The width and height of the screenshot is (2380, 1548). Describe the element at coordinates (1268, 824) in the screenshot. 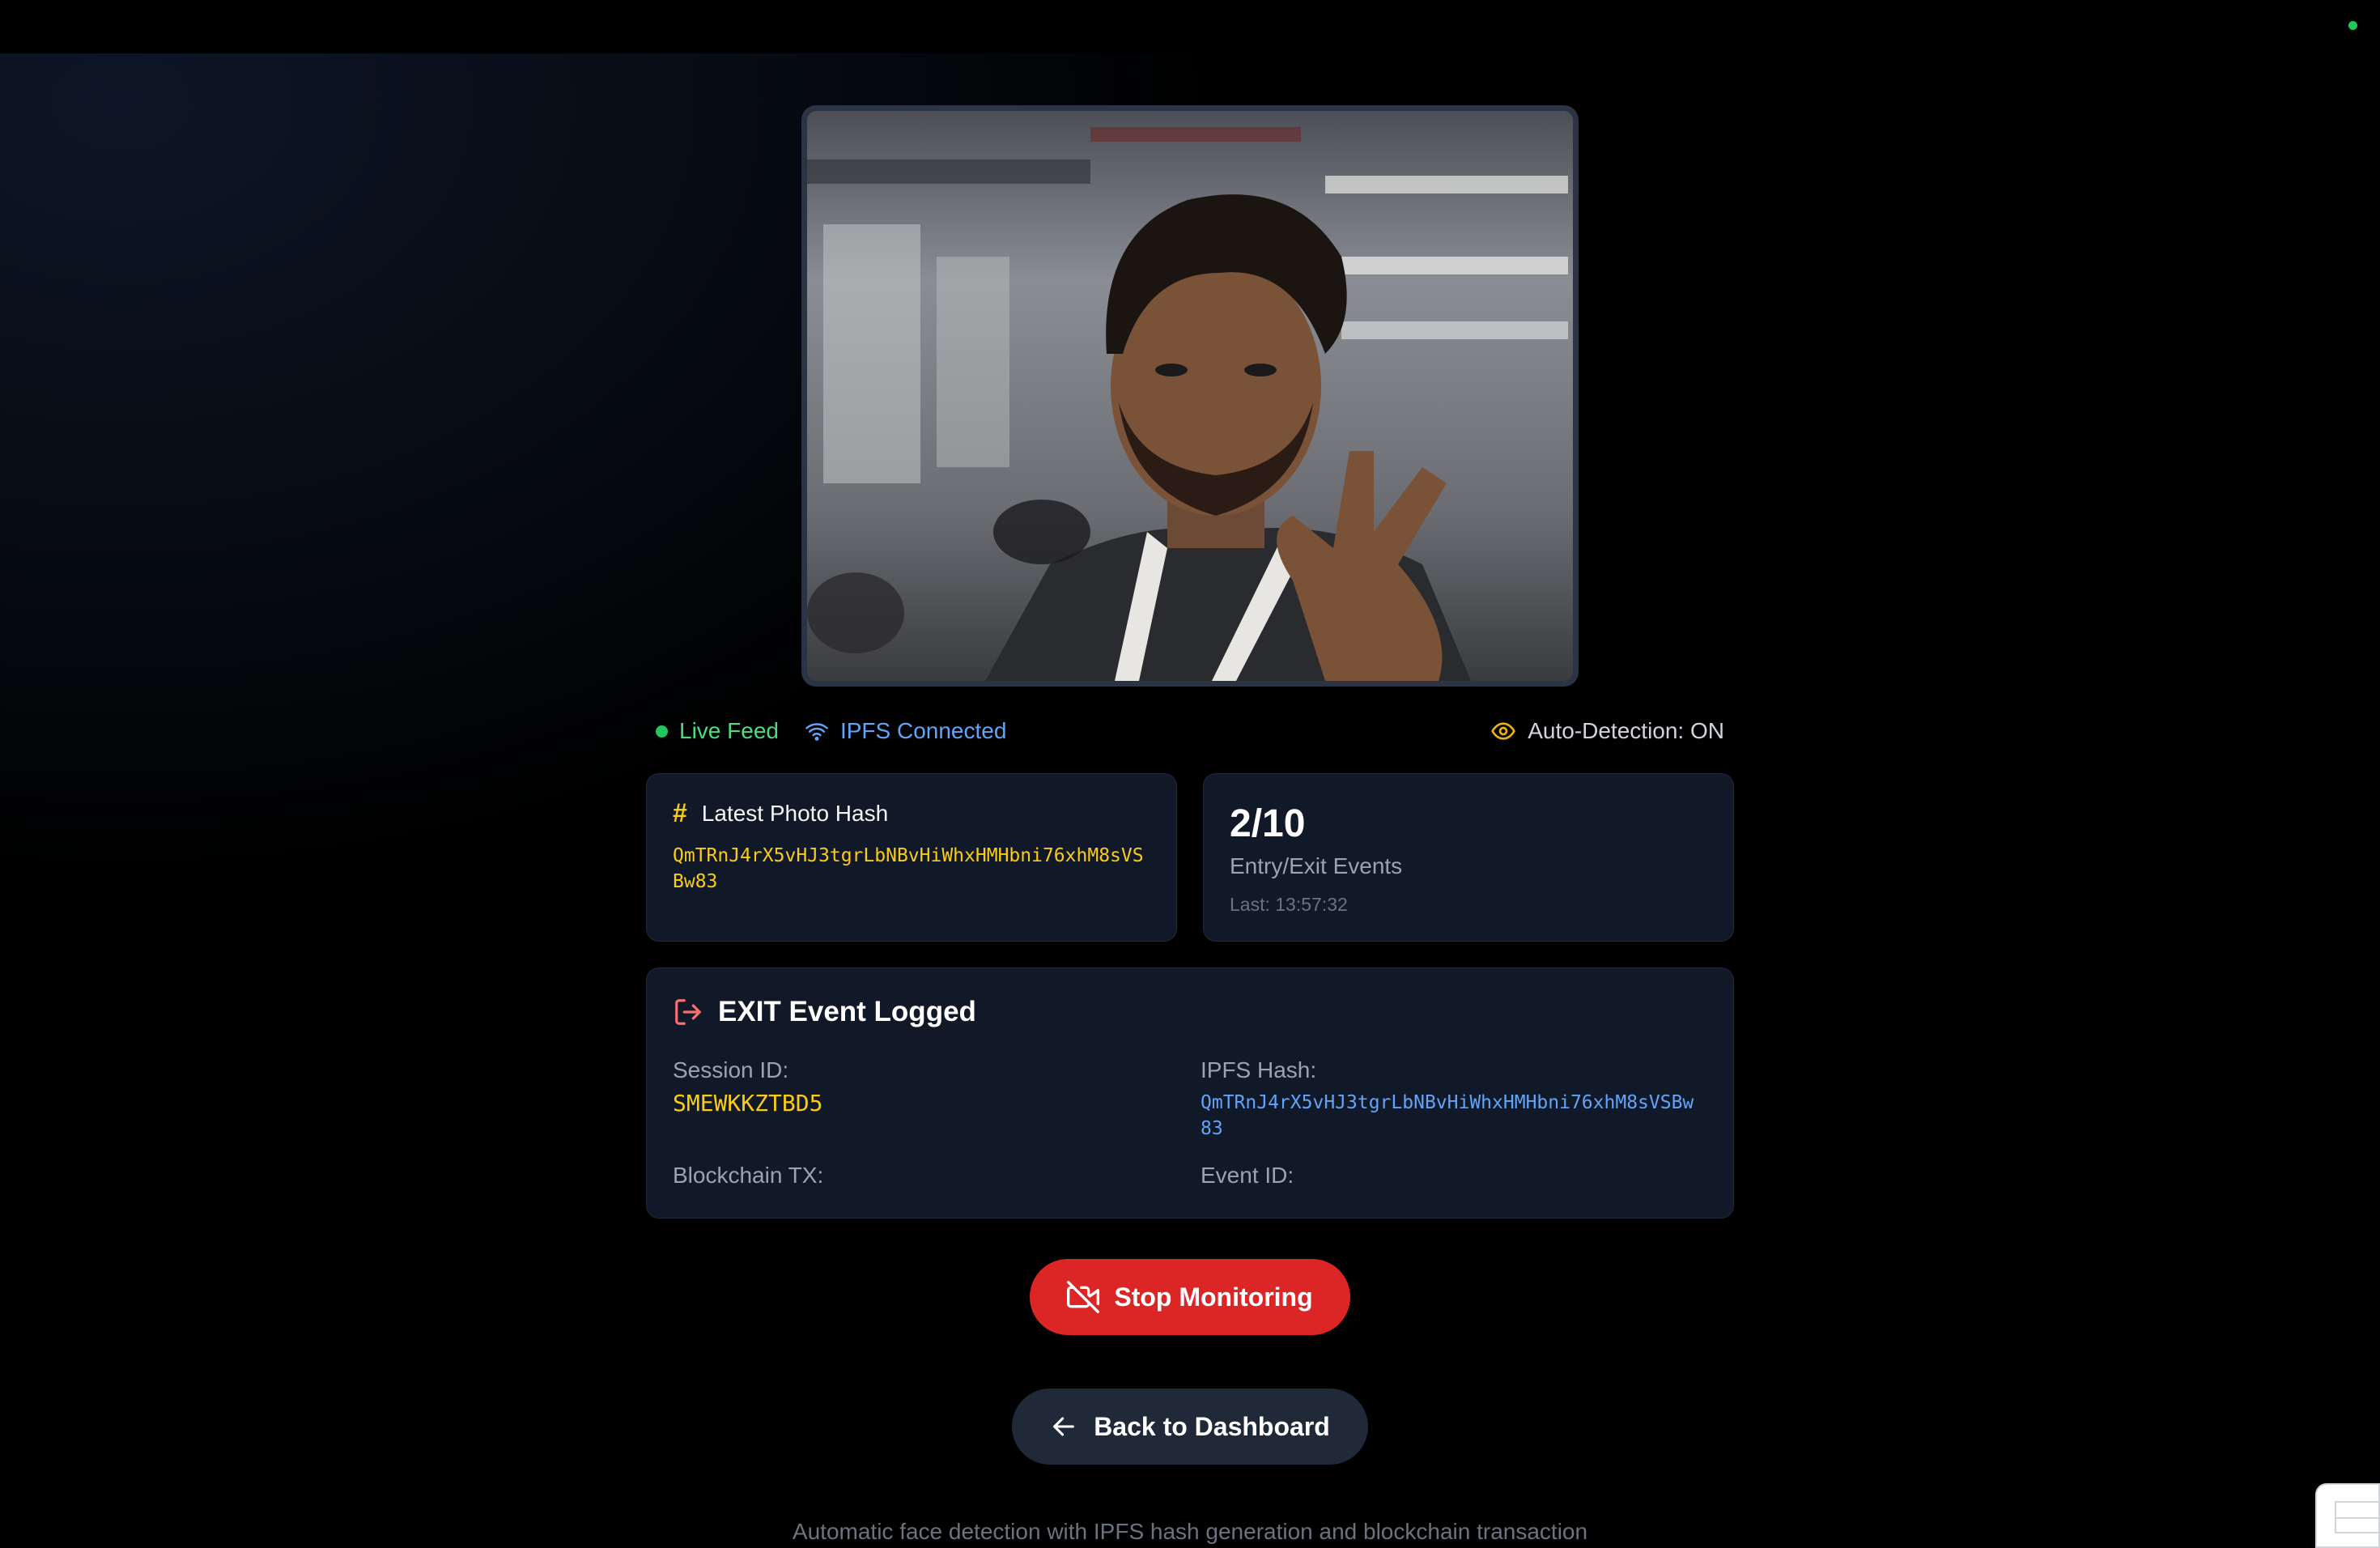

I see `events-count: 2/10` at that location.